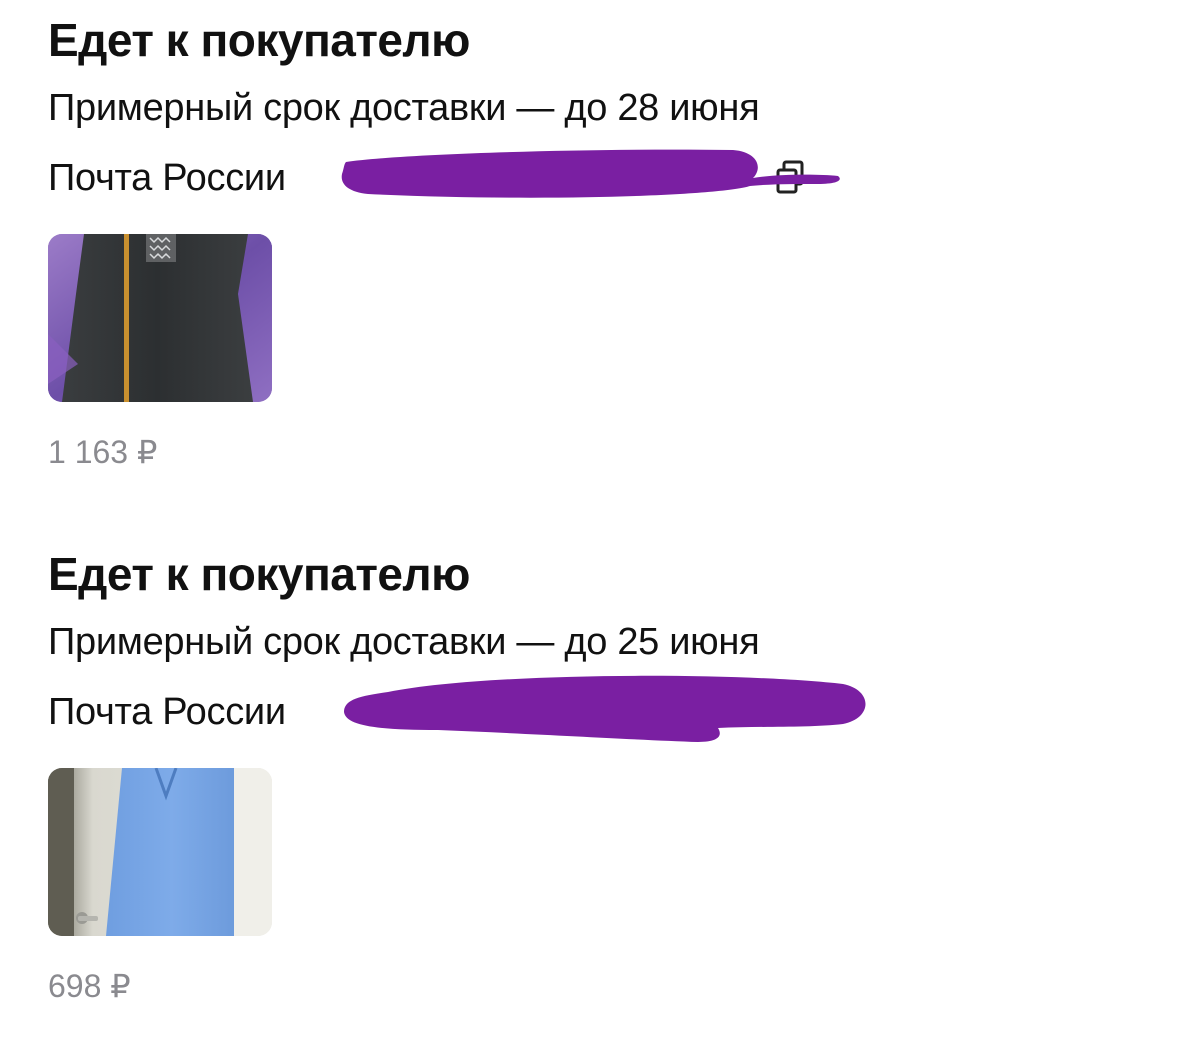  I want to click on item-photo-blue-dress, so click(160, 852).